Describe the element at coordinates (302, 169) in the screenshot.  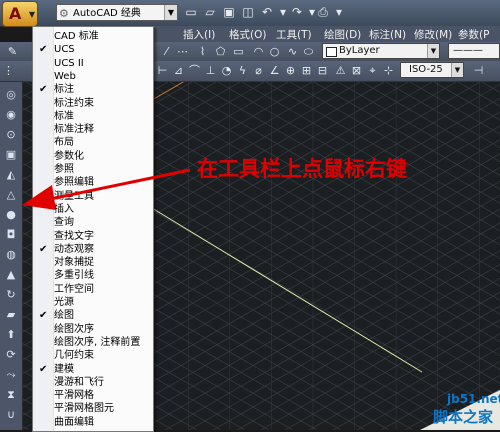
I see `annotation-text: 在工具栏上点鼠标右键` at that location.